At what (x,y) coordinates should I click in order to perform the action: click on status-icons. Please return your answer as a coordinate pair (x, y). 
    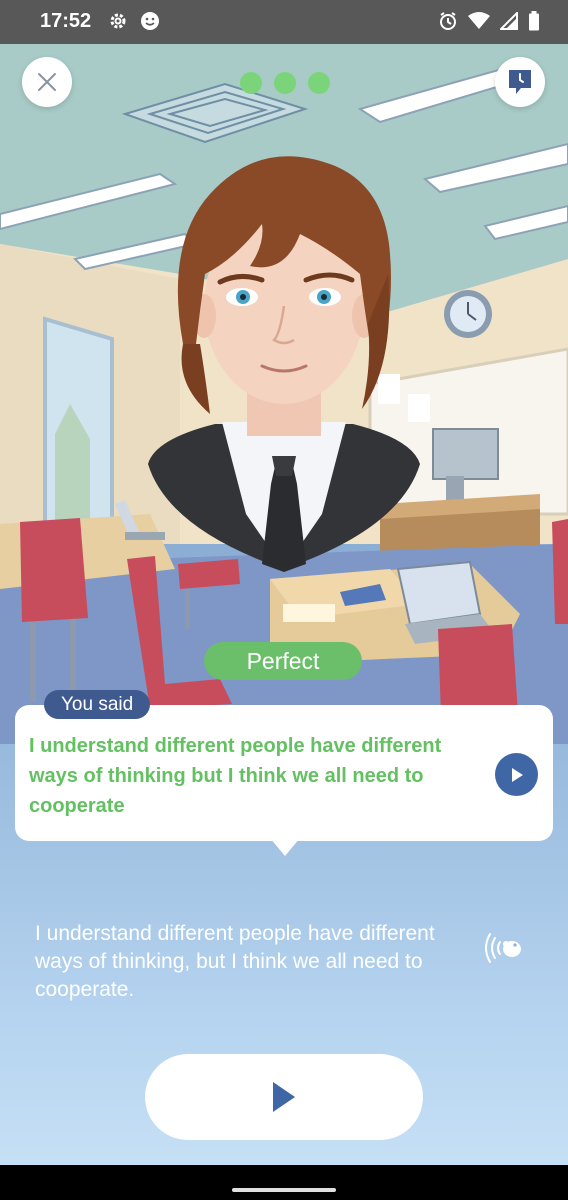
    Looking at the image, I should click on (489, 23).